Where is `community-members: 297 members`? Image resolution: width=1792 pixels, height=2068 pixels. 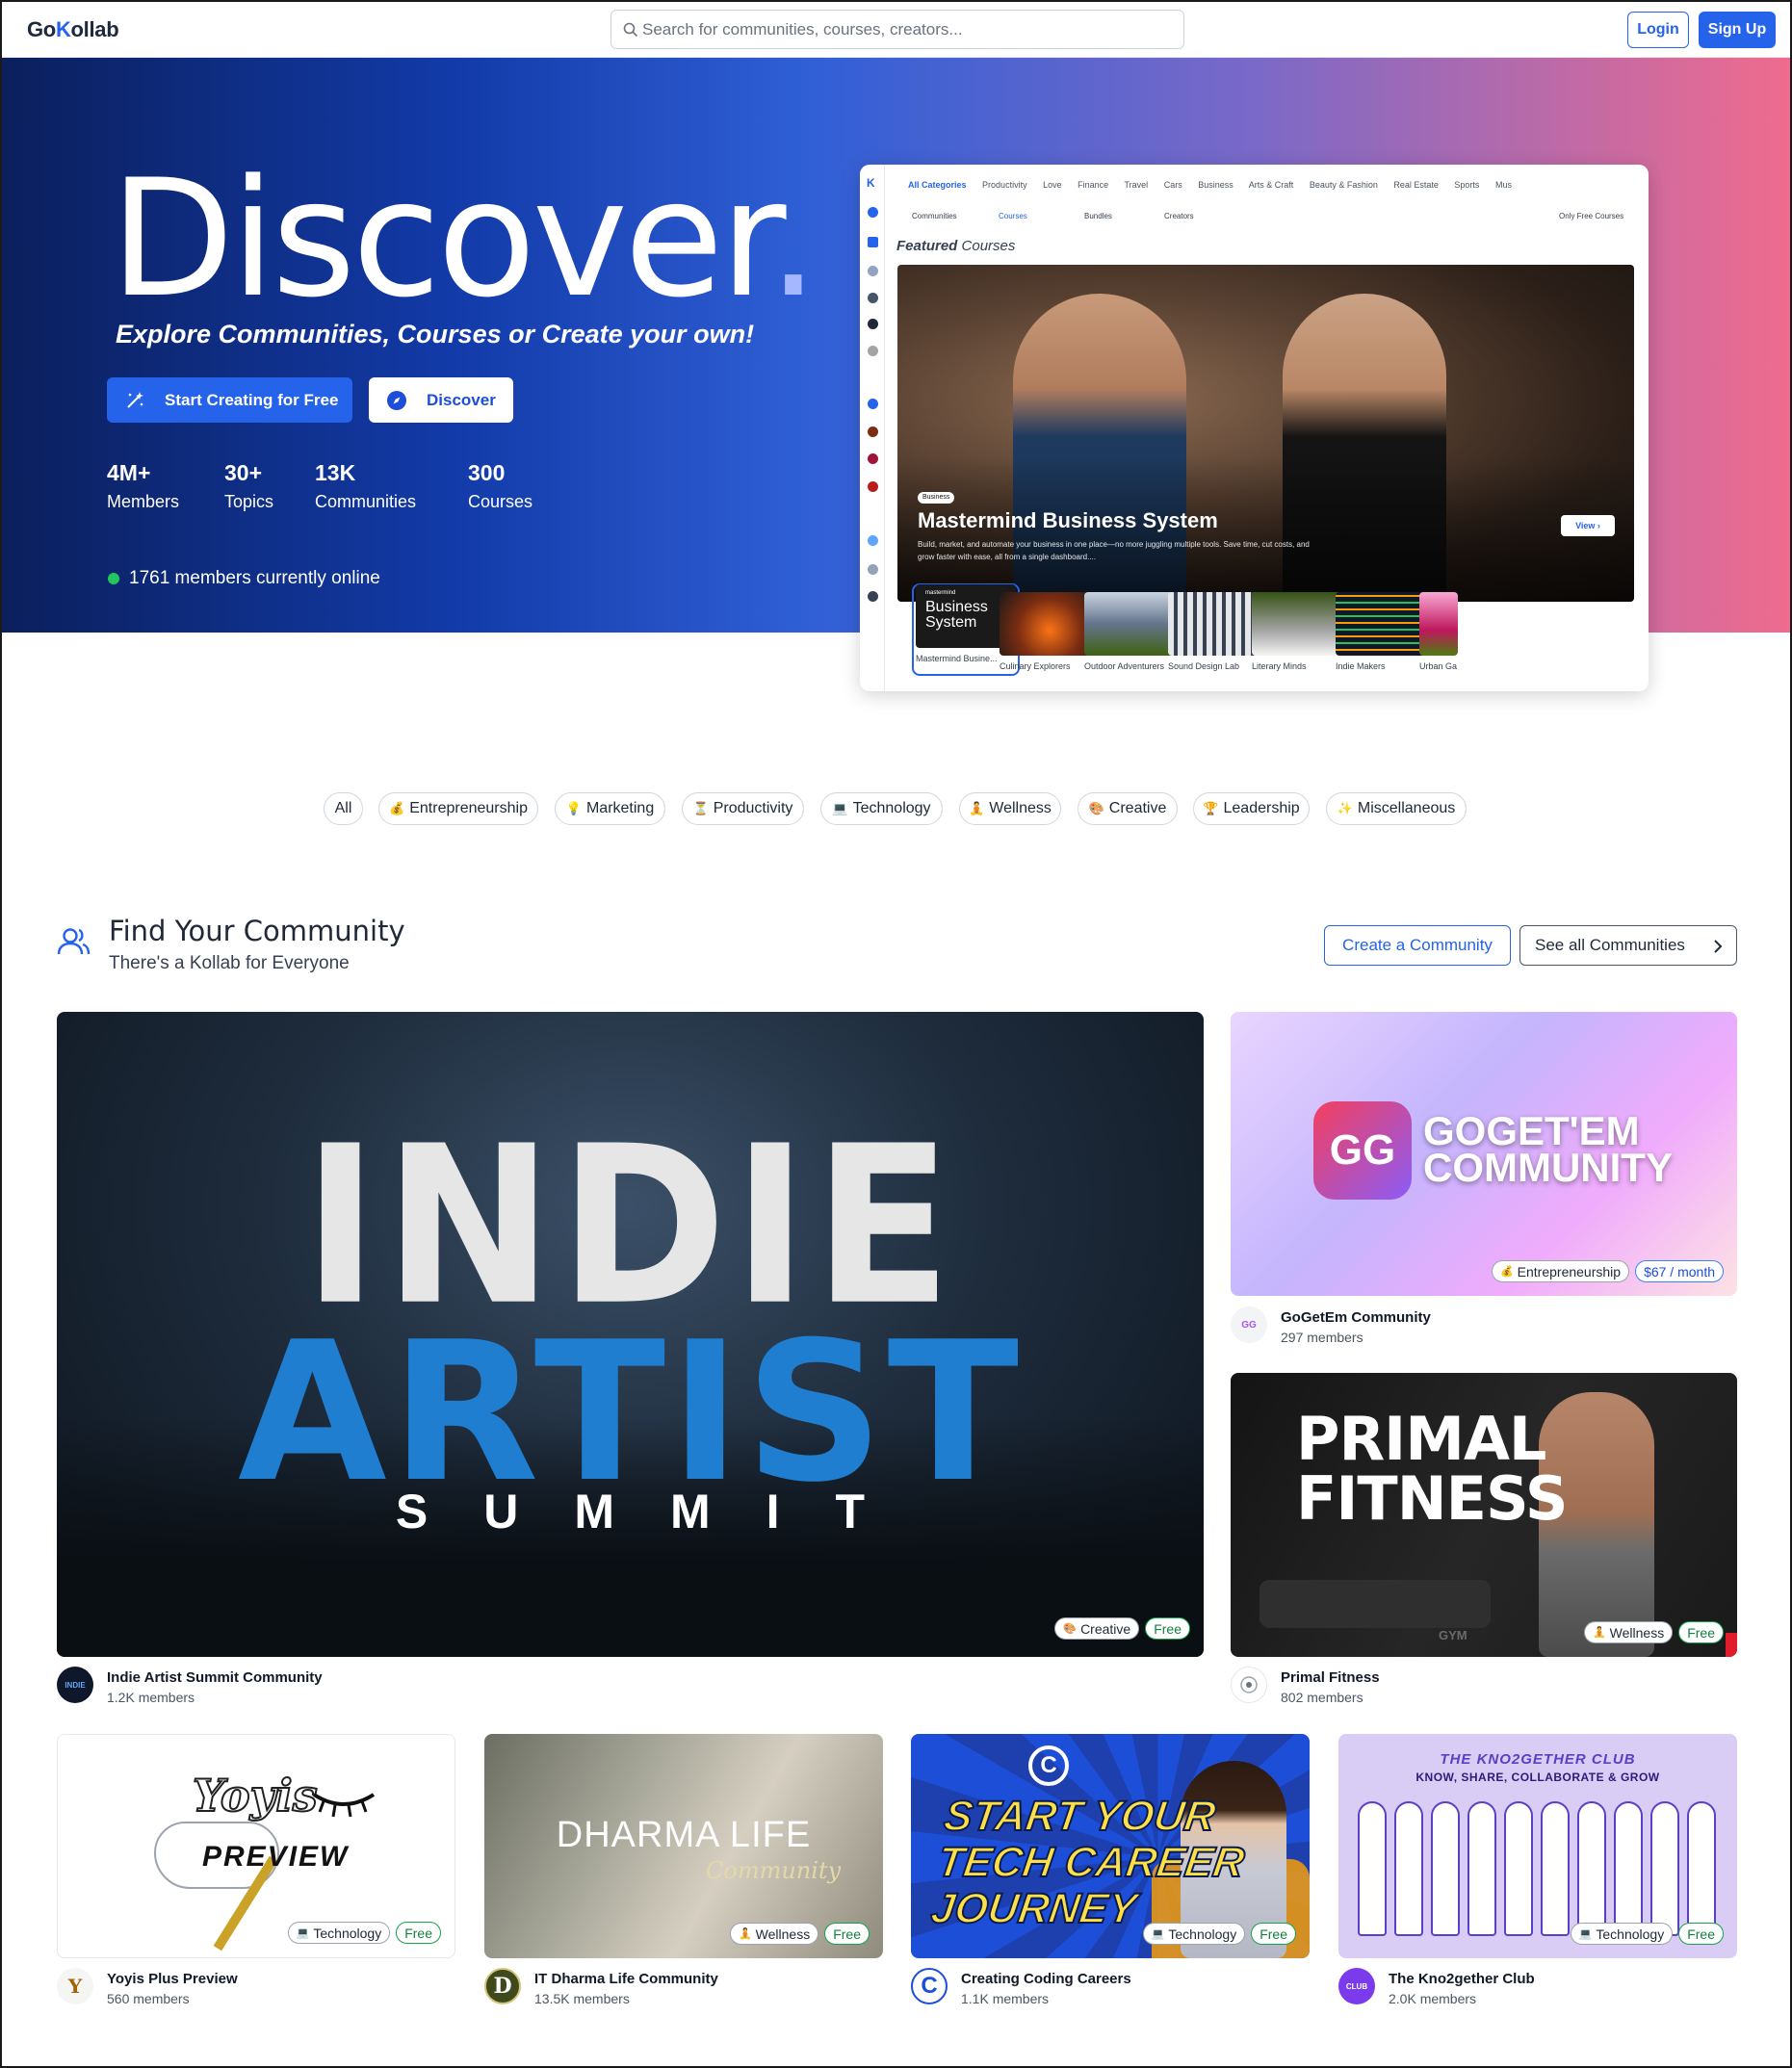 community-members: 297 members is located at coordinates (1322, 1337).